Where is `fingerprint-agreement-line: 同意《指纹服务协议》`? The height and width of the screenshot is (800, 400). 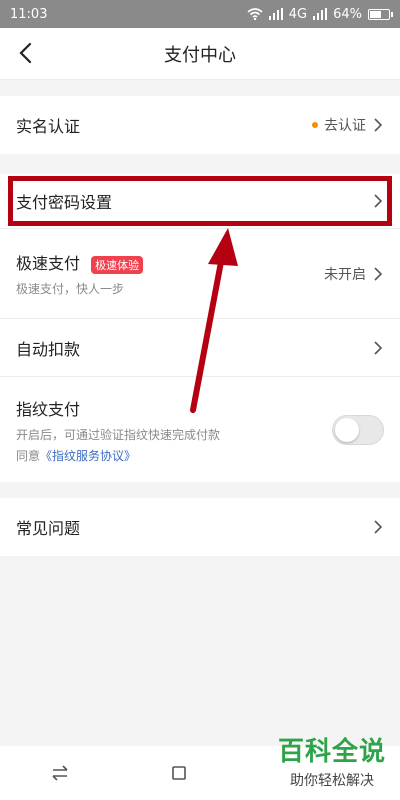
fingerprint-agreement-line: 同意《指纹服务协议》 is located at coordinates (118, 455).